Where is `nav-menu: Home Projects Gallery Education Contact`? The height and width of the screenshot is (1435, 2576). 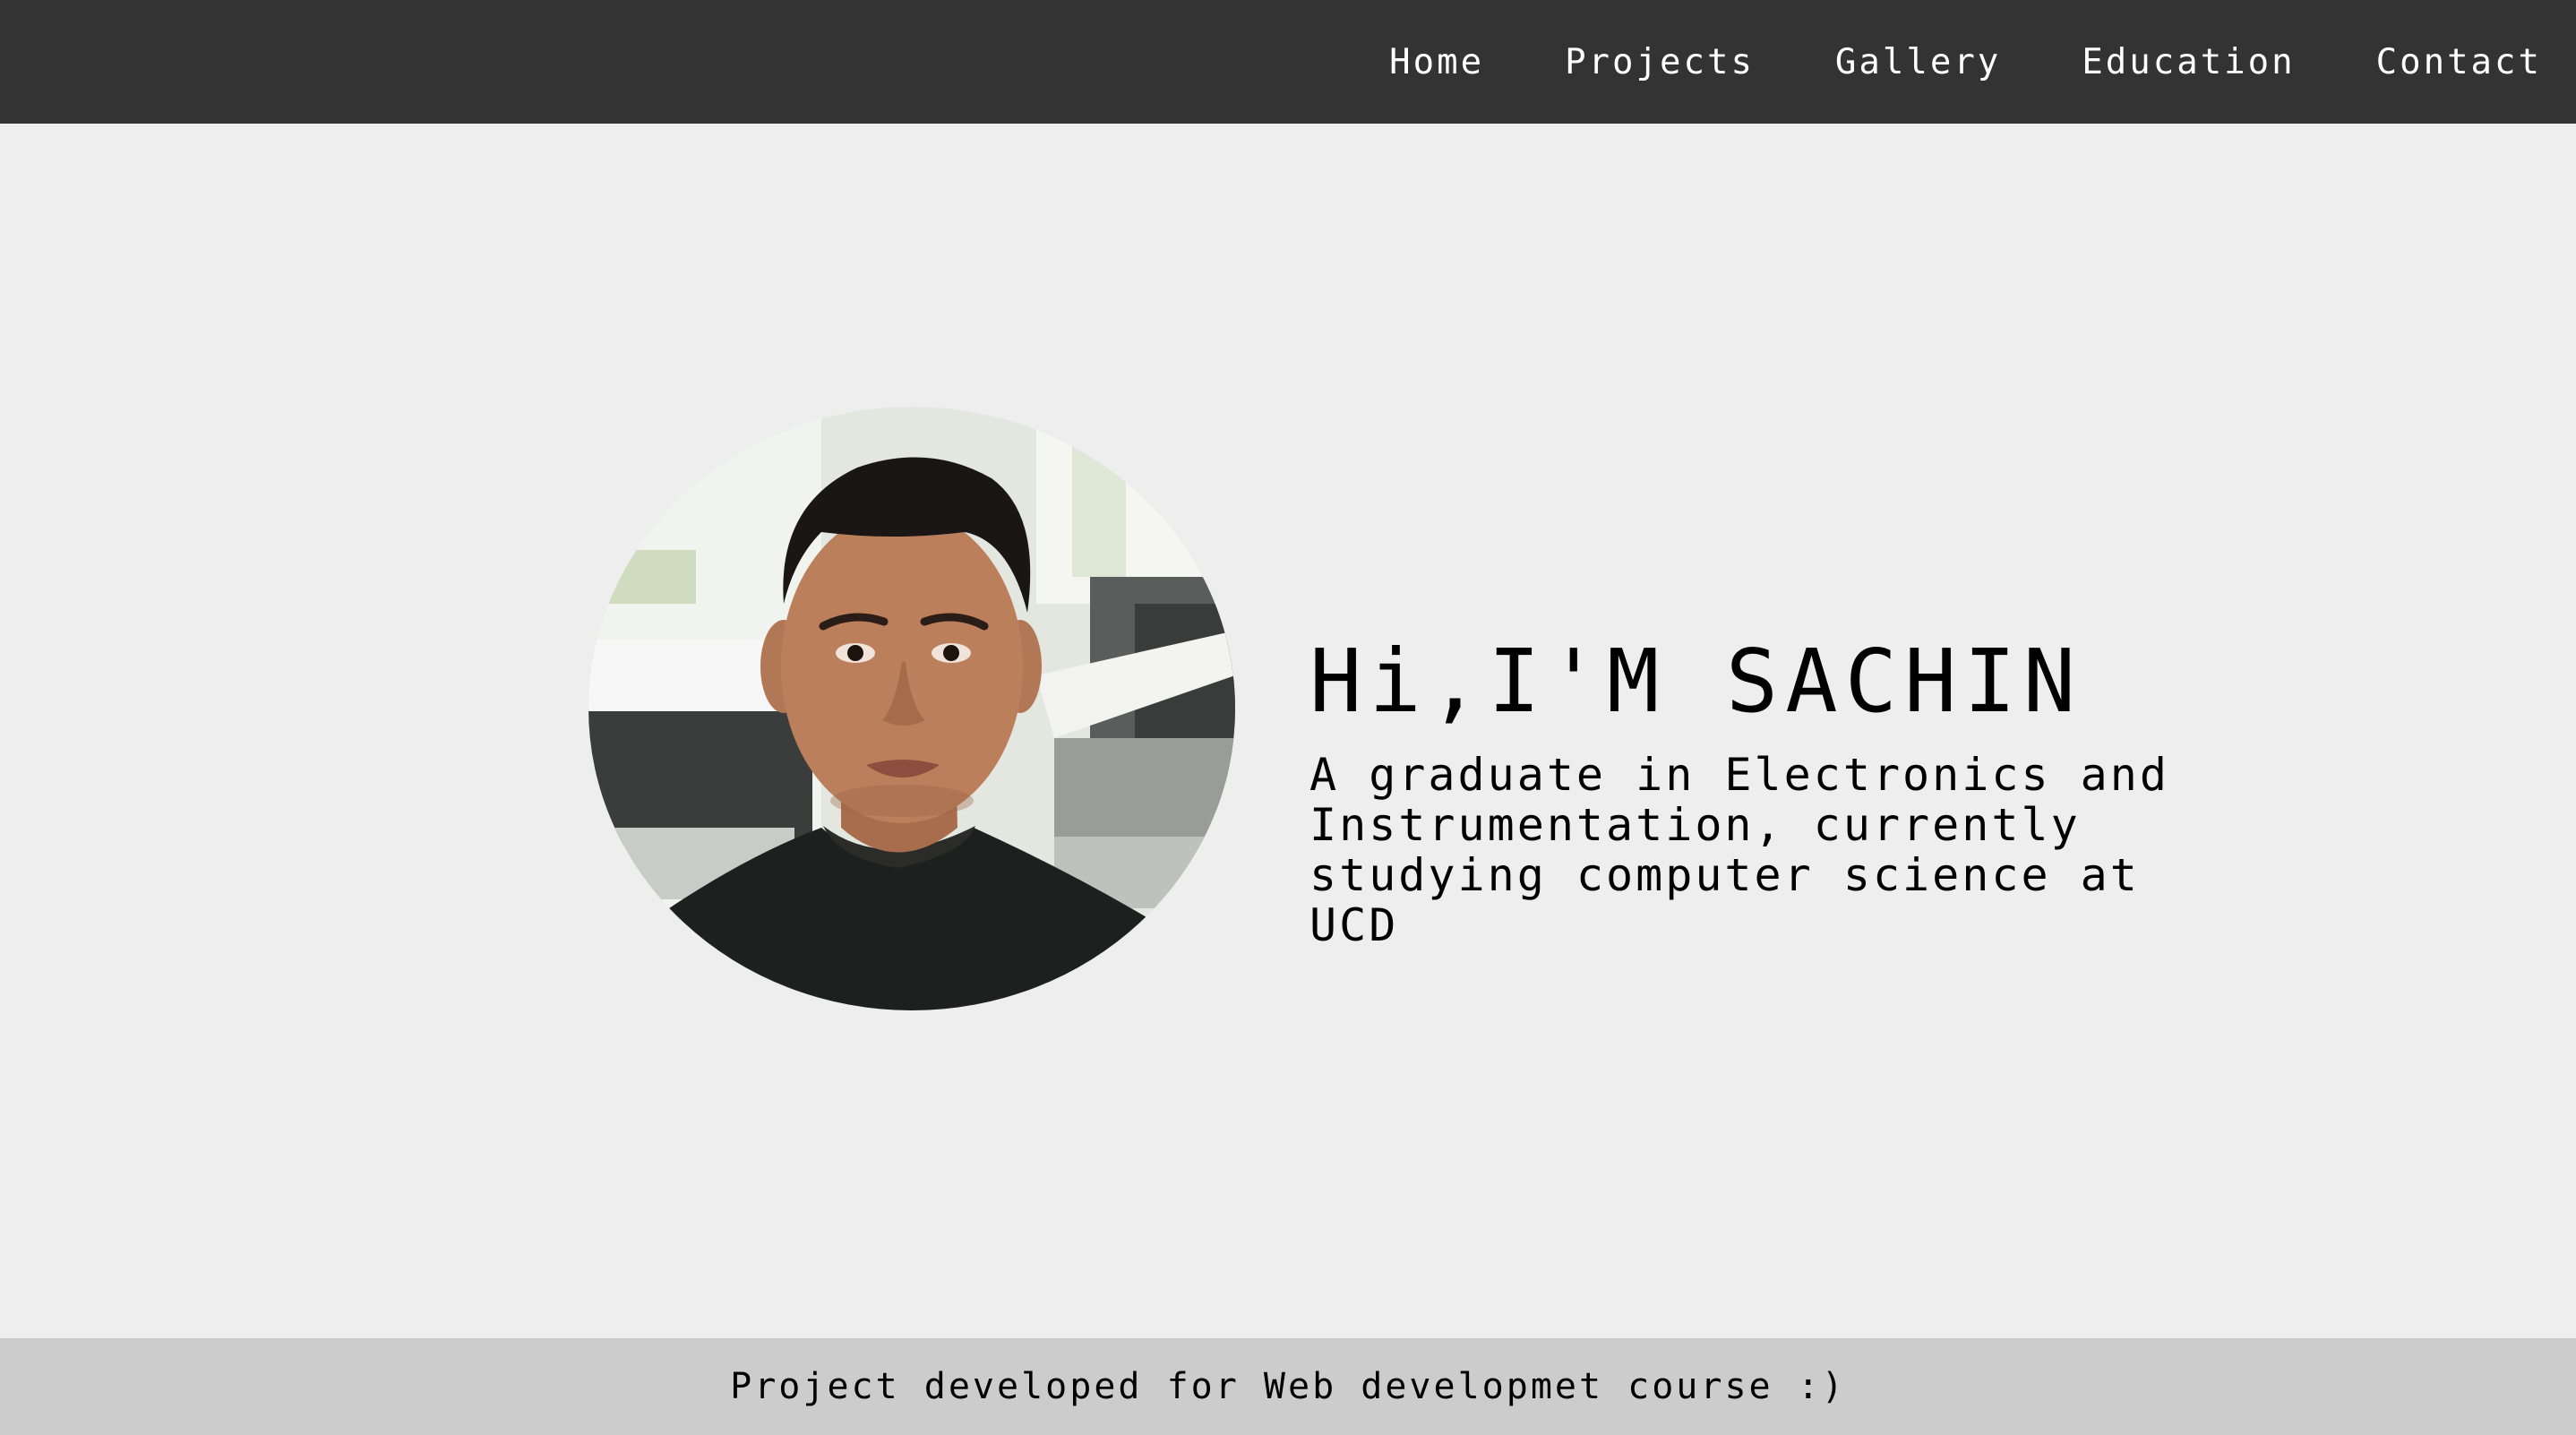 nav-menu: Home Projects Gallery Education Contact is located at coordinates (1965, 62).